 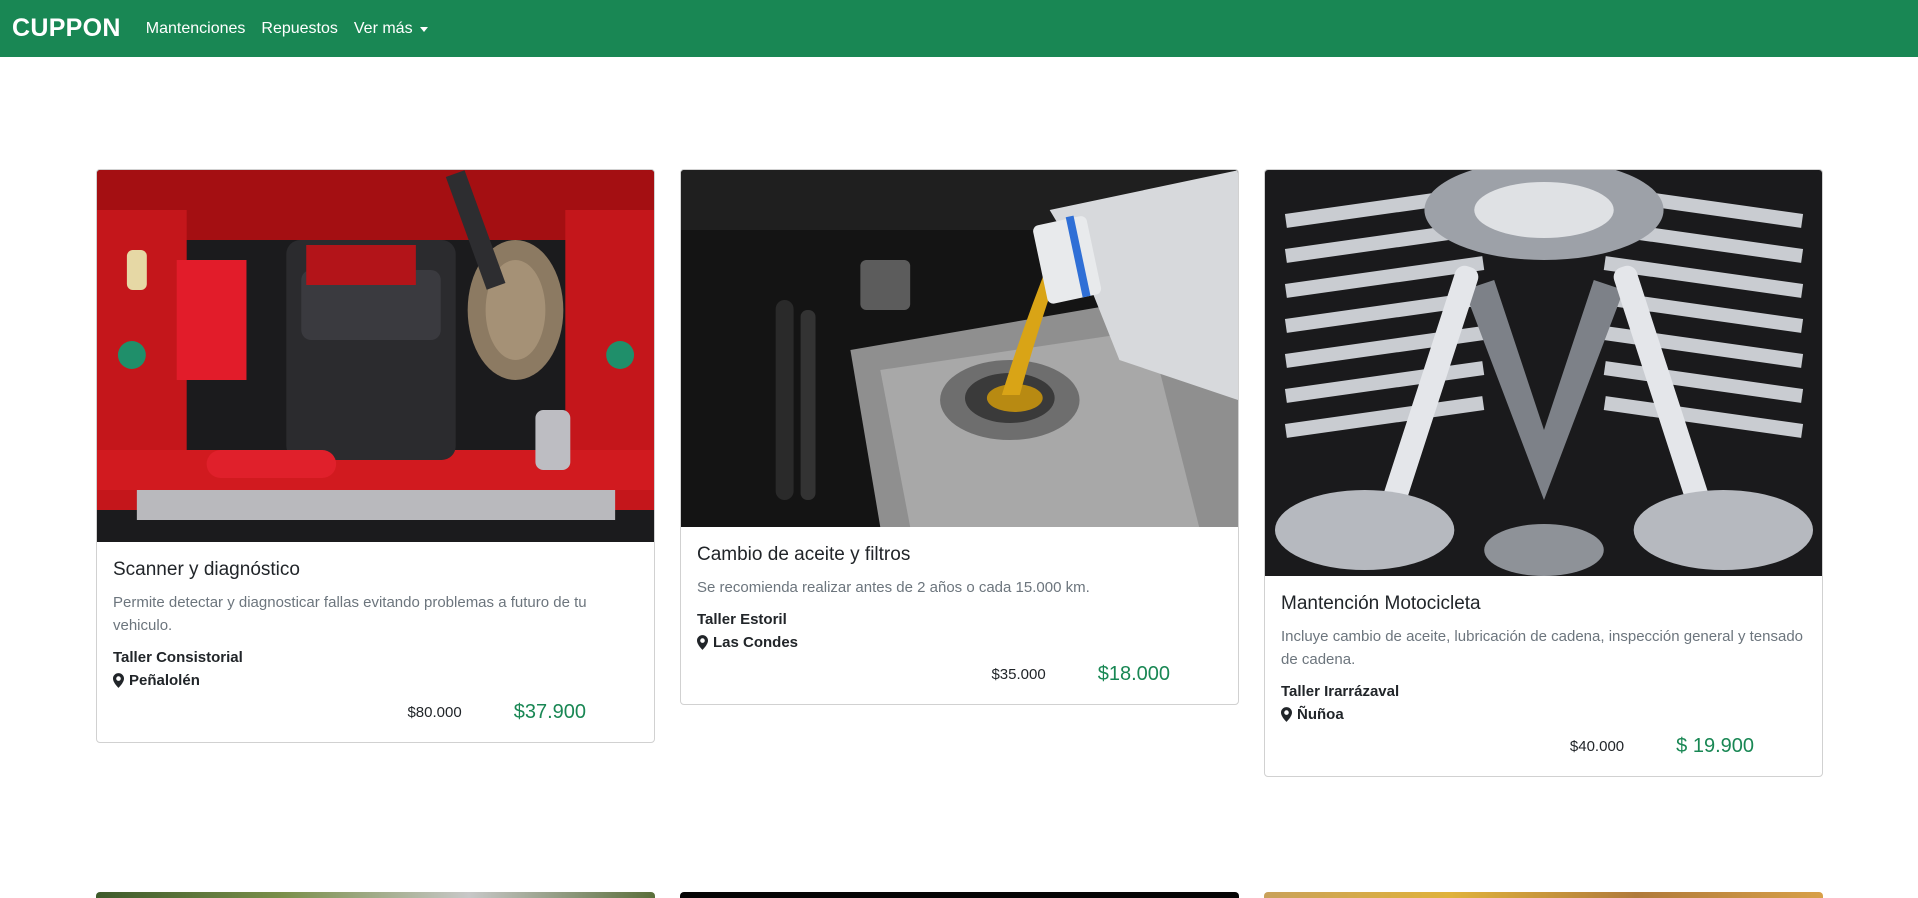 I want to click on price-row: $80.000 $37.900, so click(x=375, y=712).